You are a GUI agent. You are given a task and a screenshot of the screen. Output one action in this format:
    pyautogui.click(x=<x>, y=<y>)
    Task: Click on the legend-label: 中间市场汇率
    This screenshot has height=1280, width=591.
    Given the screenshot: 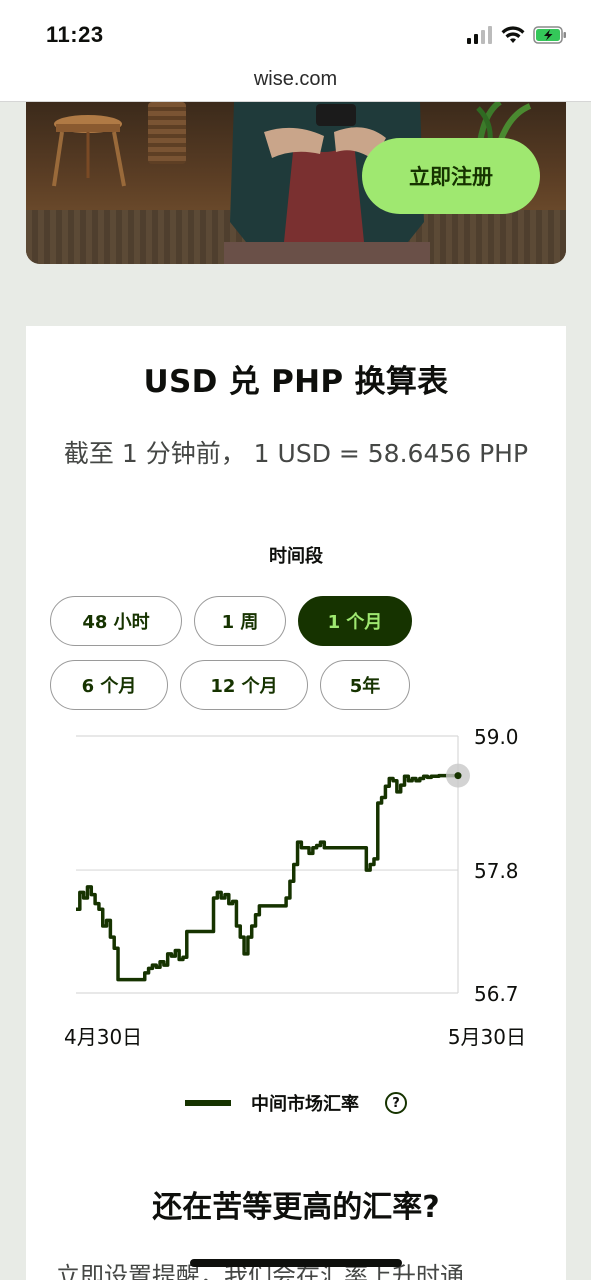 What is the action you would take?
    pyautogui.click(x=305, y=1104)
    